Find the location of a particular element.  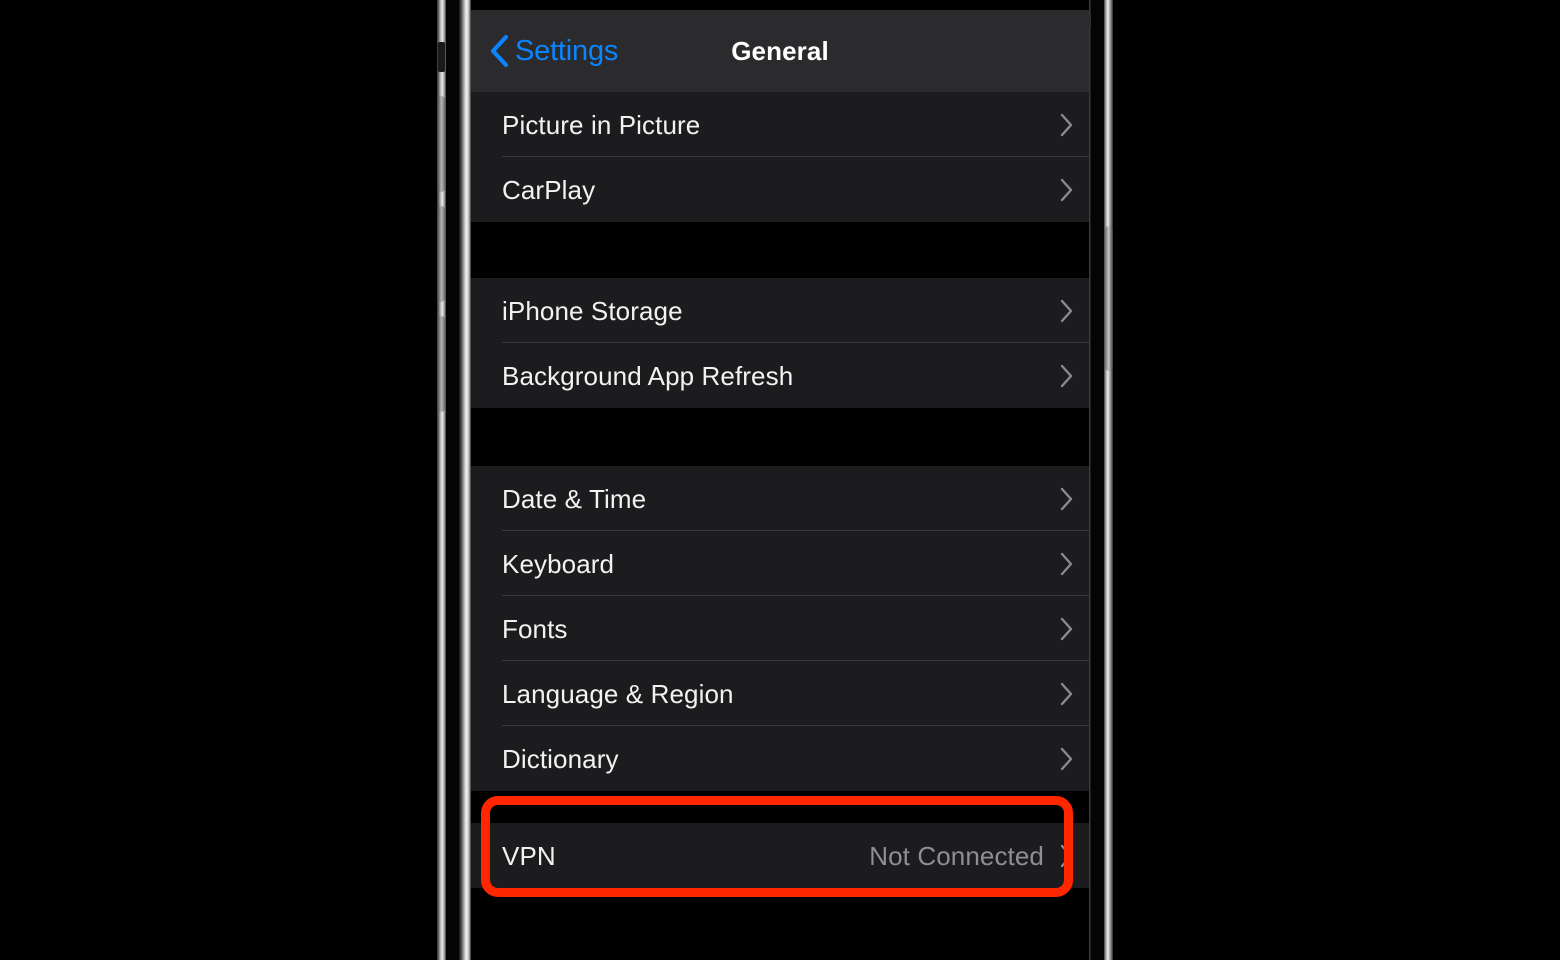

navigation-bar: Settings General is located at coordinates (780, 51).